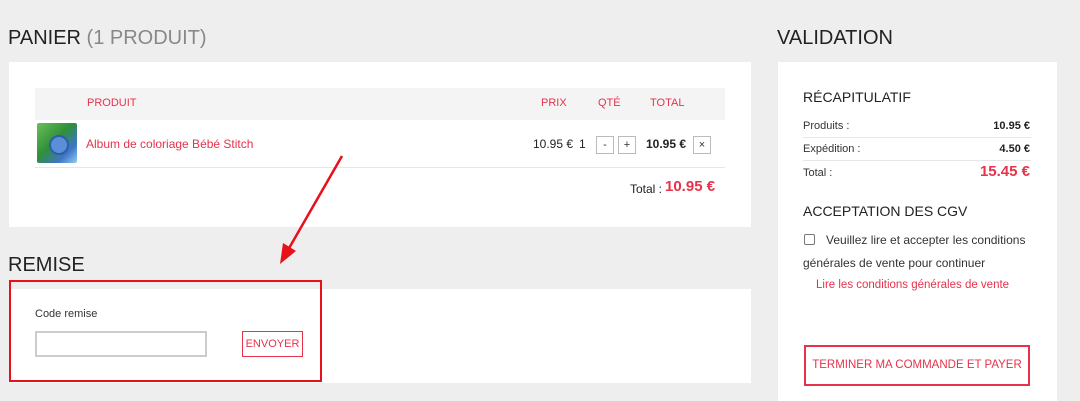 The image size is (1080, 401). I want to click on cart-total-value: 10.95 €, so click(690, 186).